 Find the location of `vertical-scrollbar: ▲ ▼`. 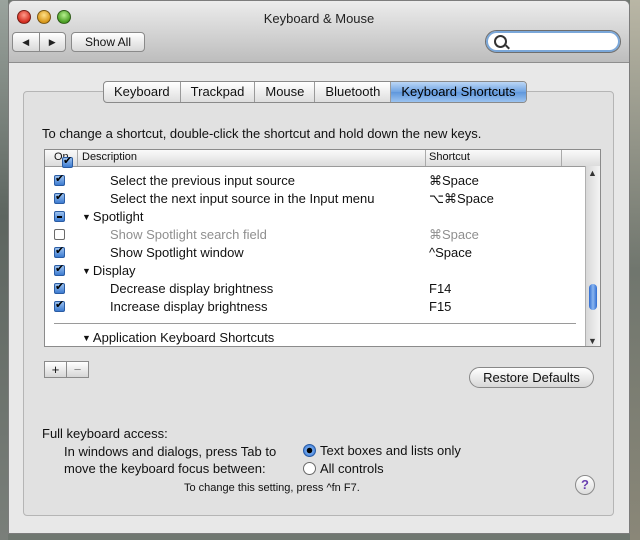

vertical-scrollbar: ▲ ▼ is located at coordinates (592, 256).